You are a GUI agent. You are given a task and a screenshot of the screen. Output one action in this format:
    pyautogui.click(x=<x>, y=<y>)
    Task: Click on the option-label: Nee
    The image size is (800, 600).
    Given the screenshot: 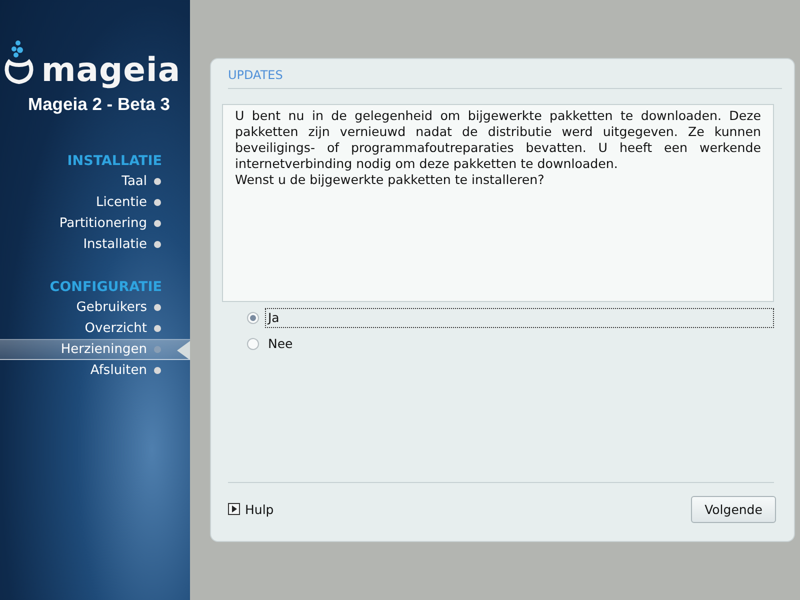 What is the action you would take?
    pyautogui.click(x=519, y=344)
    